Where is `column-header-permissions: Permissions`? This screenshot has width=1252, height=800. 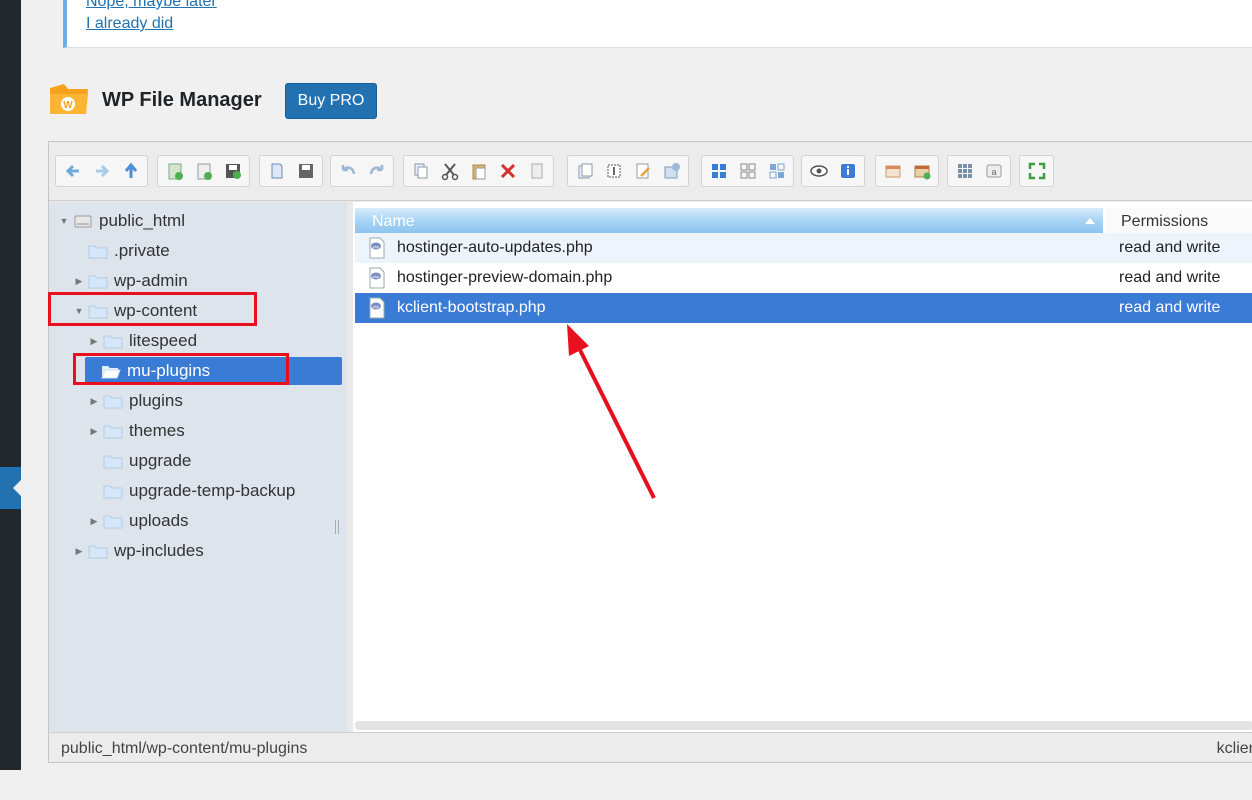
column-header-permissions: Permissions is located at coordinates (1178, 220).